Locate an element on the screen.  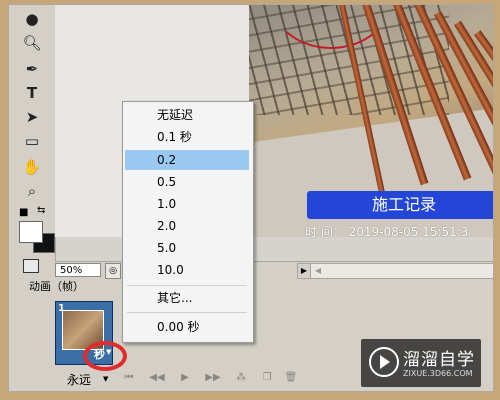
rectangle-tool-icon: ▭ is located at coordinates (32, 141).